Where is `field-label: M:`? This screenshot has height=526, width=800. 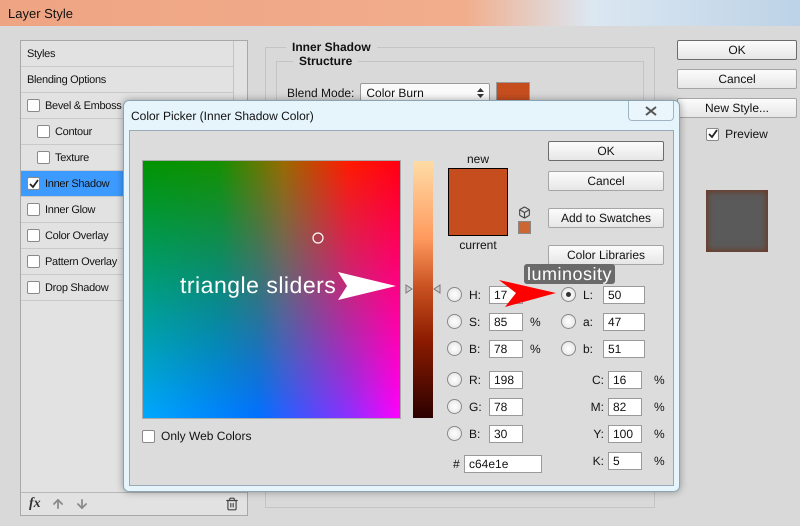 field-label: M: is located at coordinates (597, 407).